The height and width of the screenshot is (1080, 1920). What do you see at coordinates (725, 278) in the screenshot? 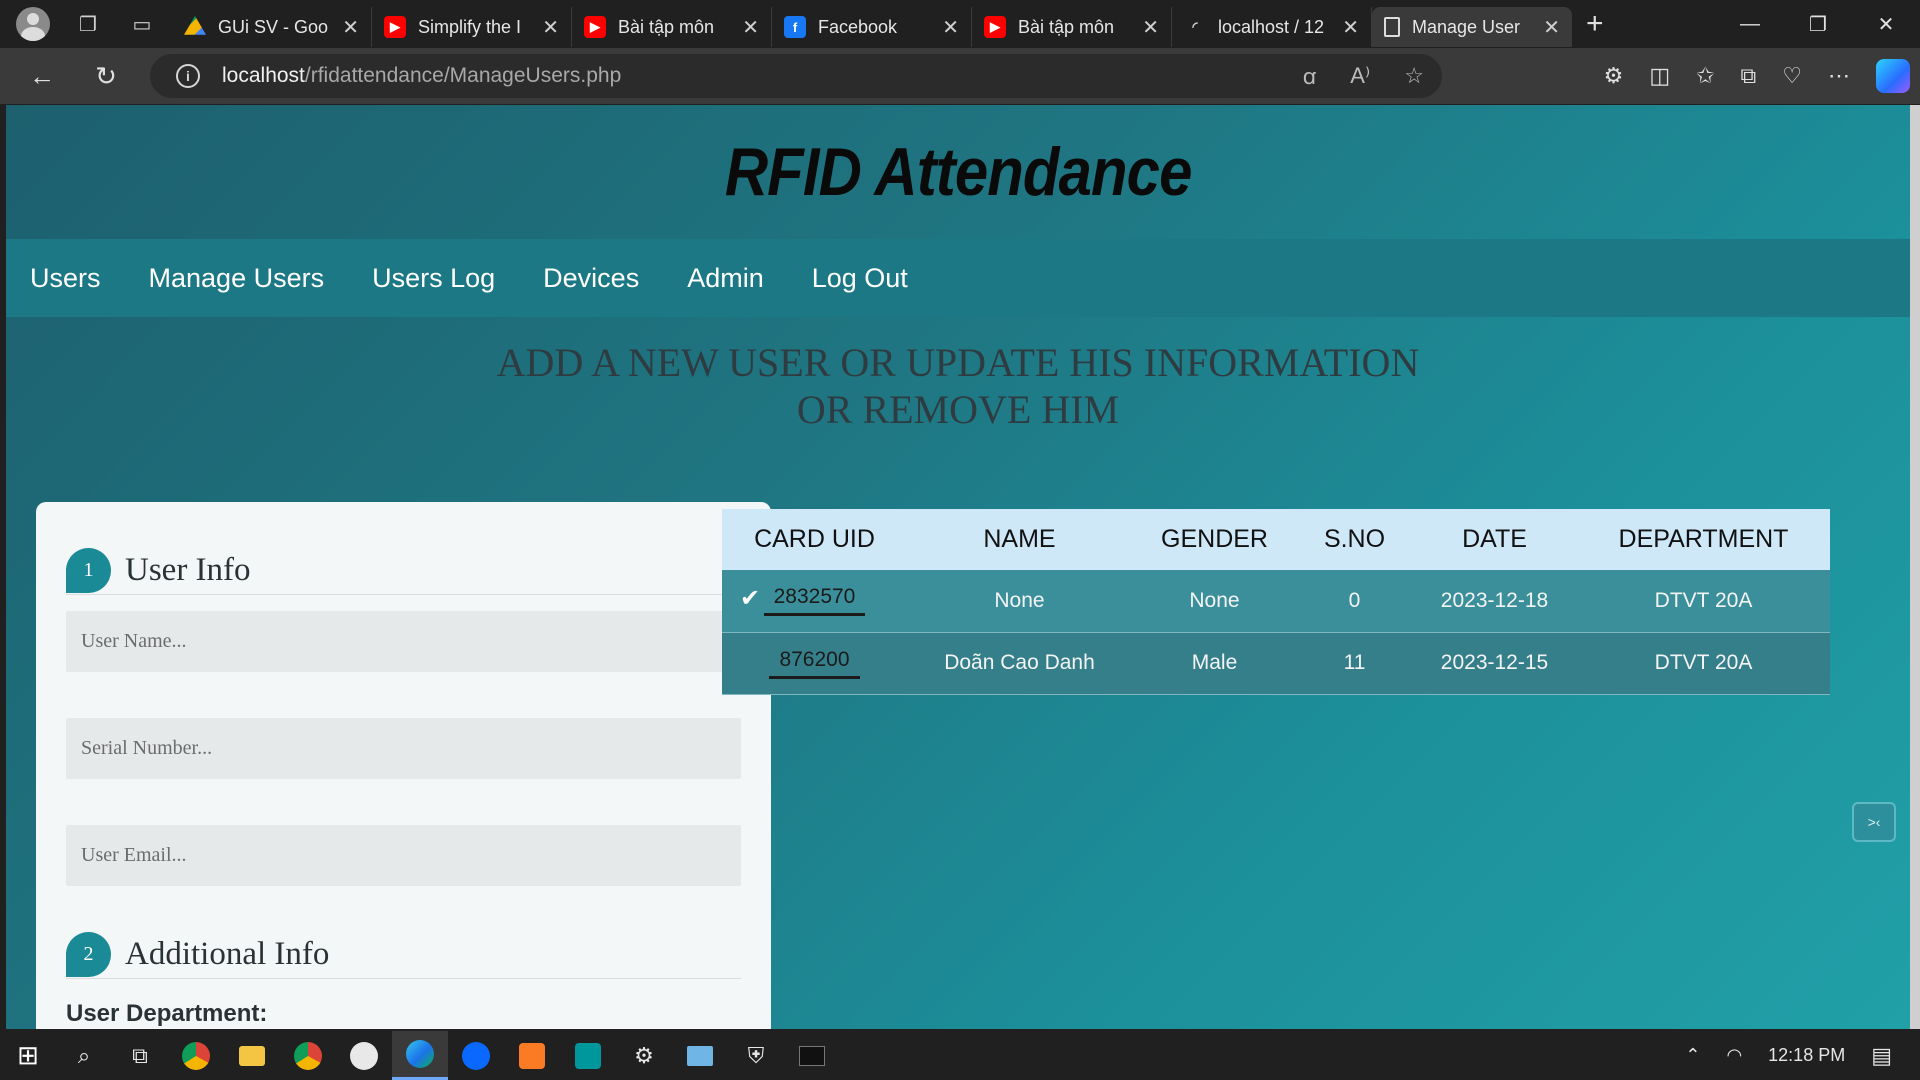
I see `nav-admin: Admin` at bounding box center [725, 278].